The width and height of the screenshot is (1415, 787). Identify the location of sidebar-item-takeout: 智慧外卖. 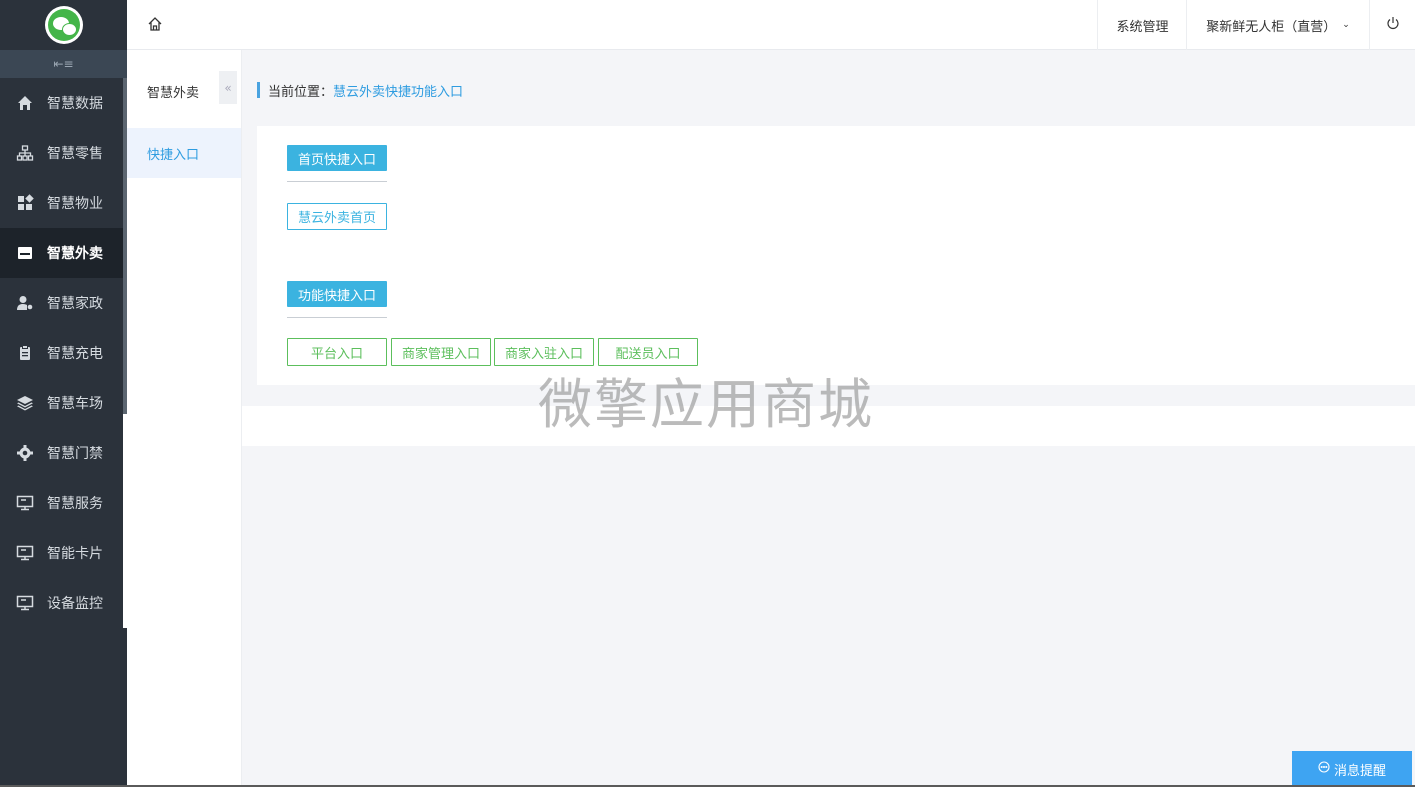
(61, 253).